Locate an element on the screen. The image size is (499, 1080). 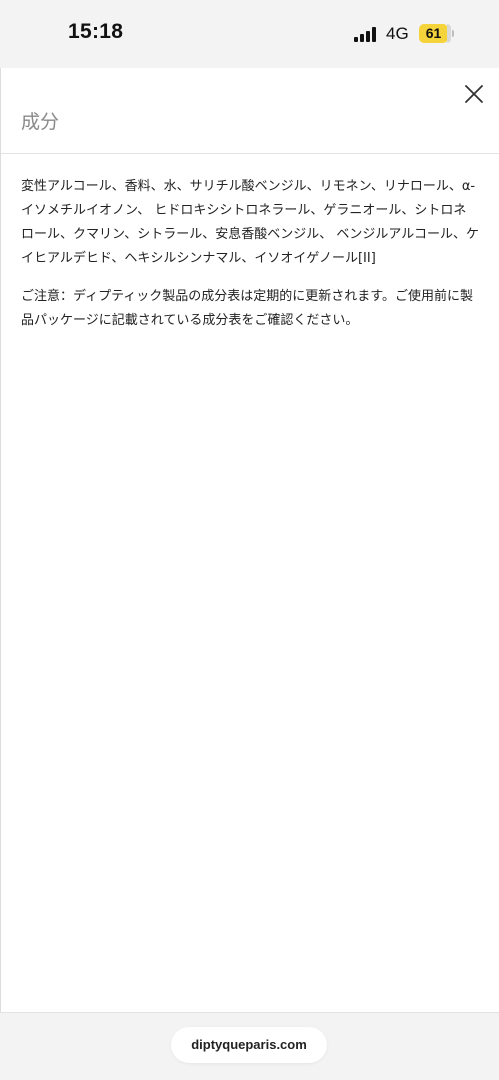
browser-bottom-bar: diptyqueparis.com is located at coordinates (249, 1046).